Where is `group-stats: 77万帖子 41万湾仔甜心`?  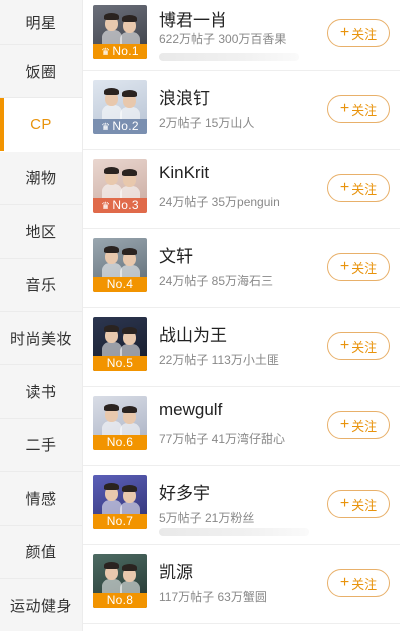
group-stats: 77万帖子 41万湾仔甜心 is located at coordinates (222, 439).